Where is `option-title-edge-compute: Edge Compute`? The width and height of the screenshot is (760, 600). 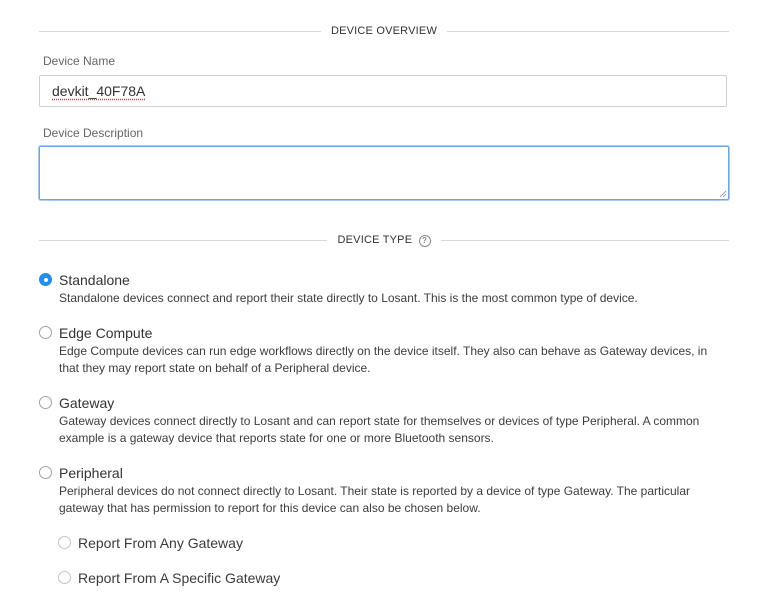
option-title-edge-compute: Edge Compute is located at coordinates (106, 333).